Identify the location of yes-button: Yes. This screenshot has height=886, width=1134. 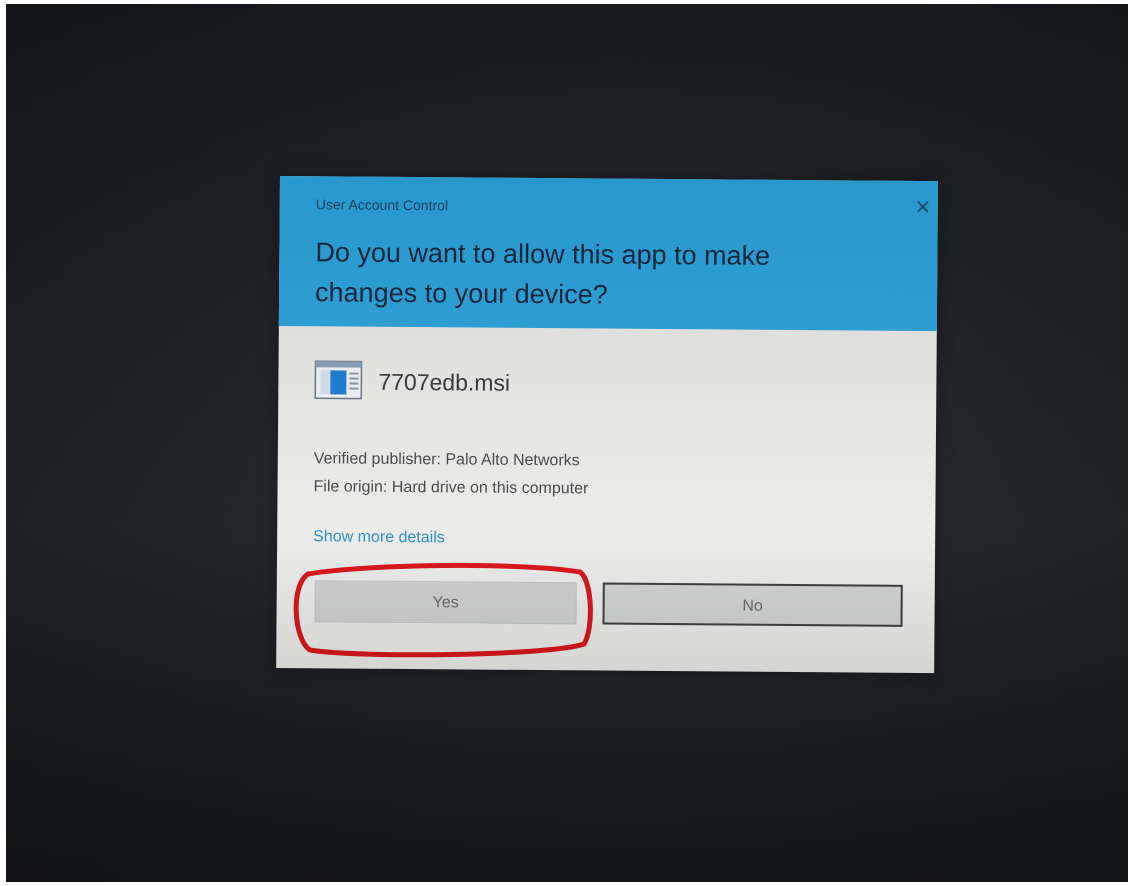
(445, 602).